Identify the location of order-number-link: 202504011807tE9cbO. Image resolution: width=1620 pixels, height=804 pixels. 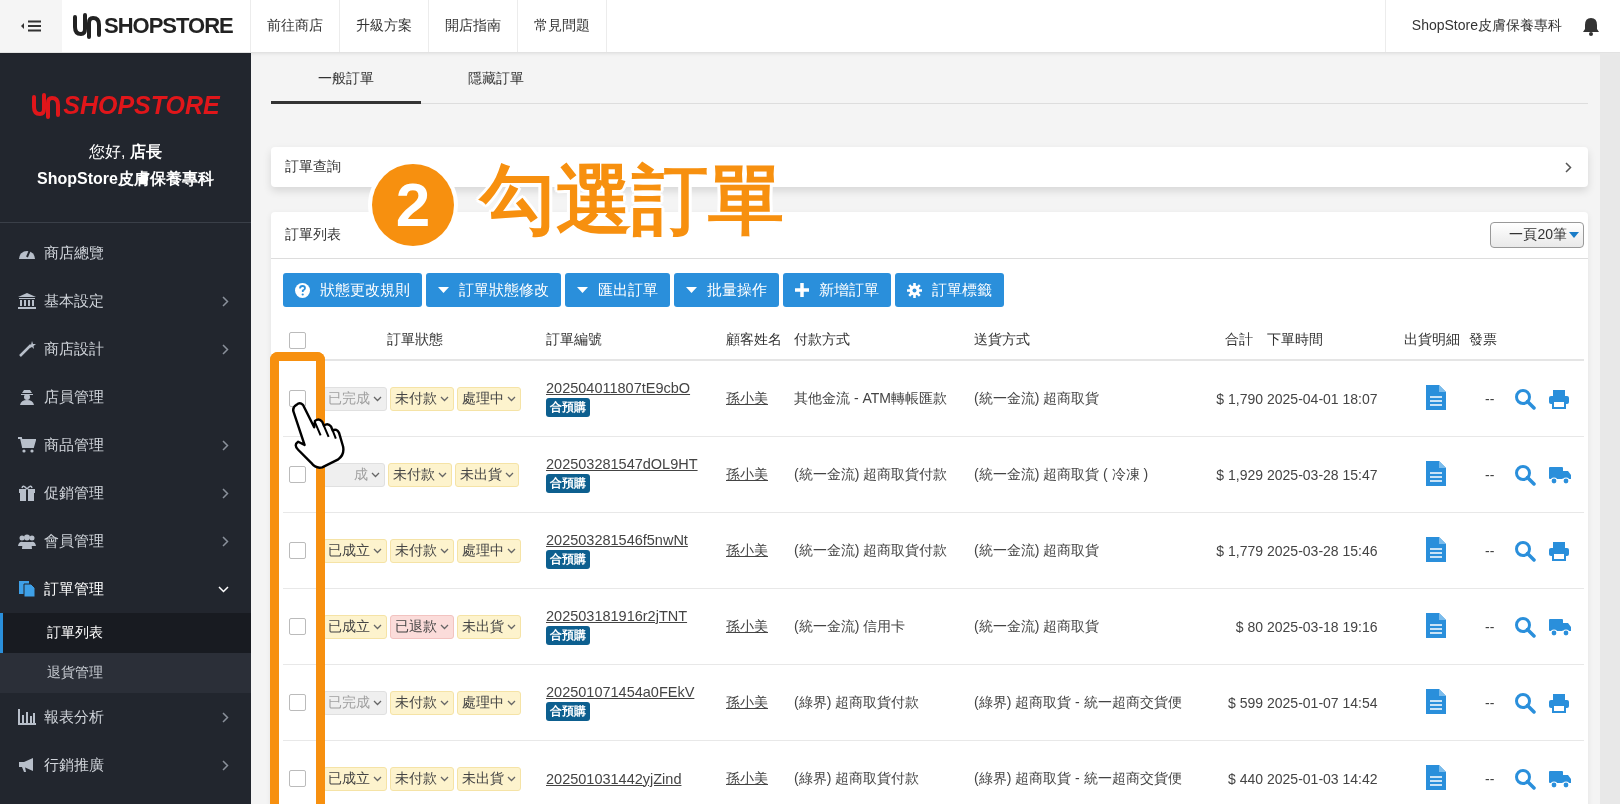
(618, 388).